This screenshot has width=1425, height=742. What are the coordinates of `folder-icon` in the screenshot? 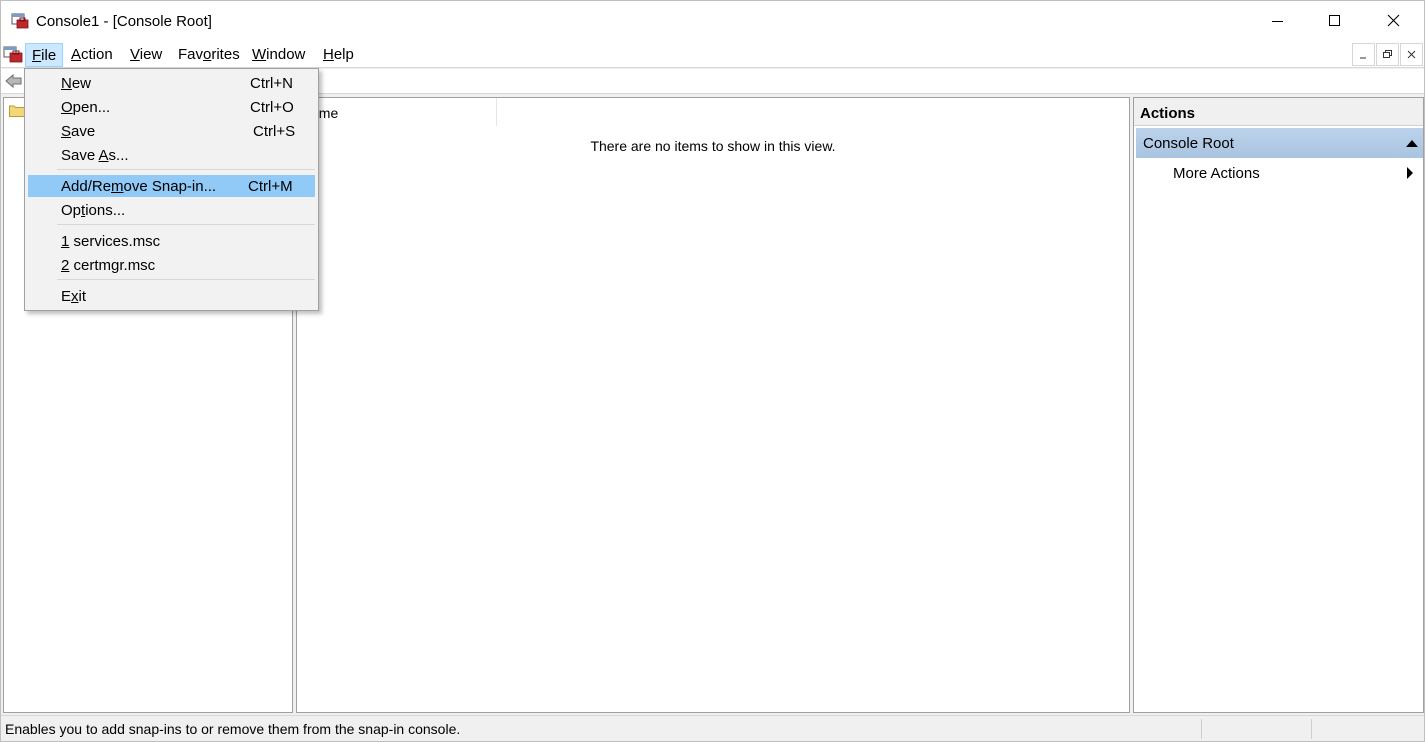 It's located at (17, 110).